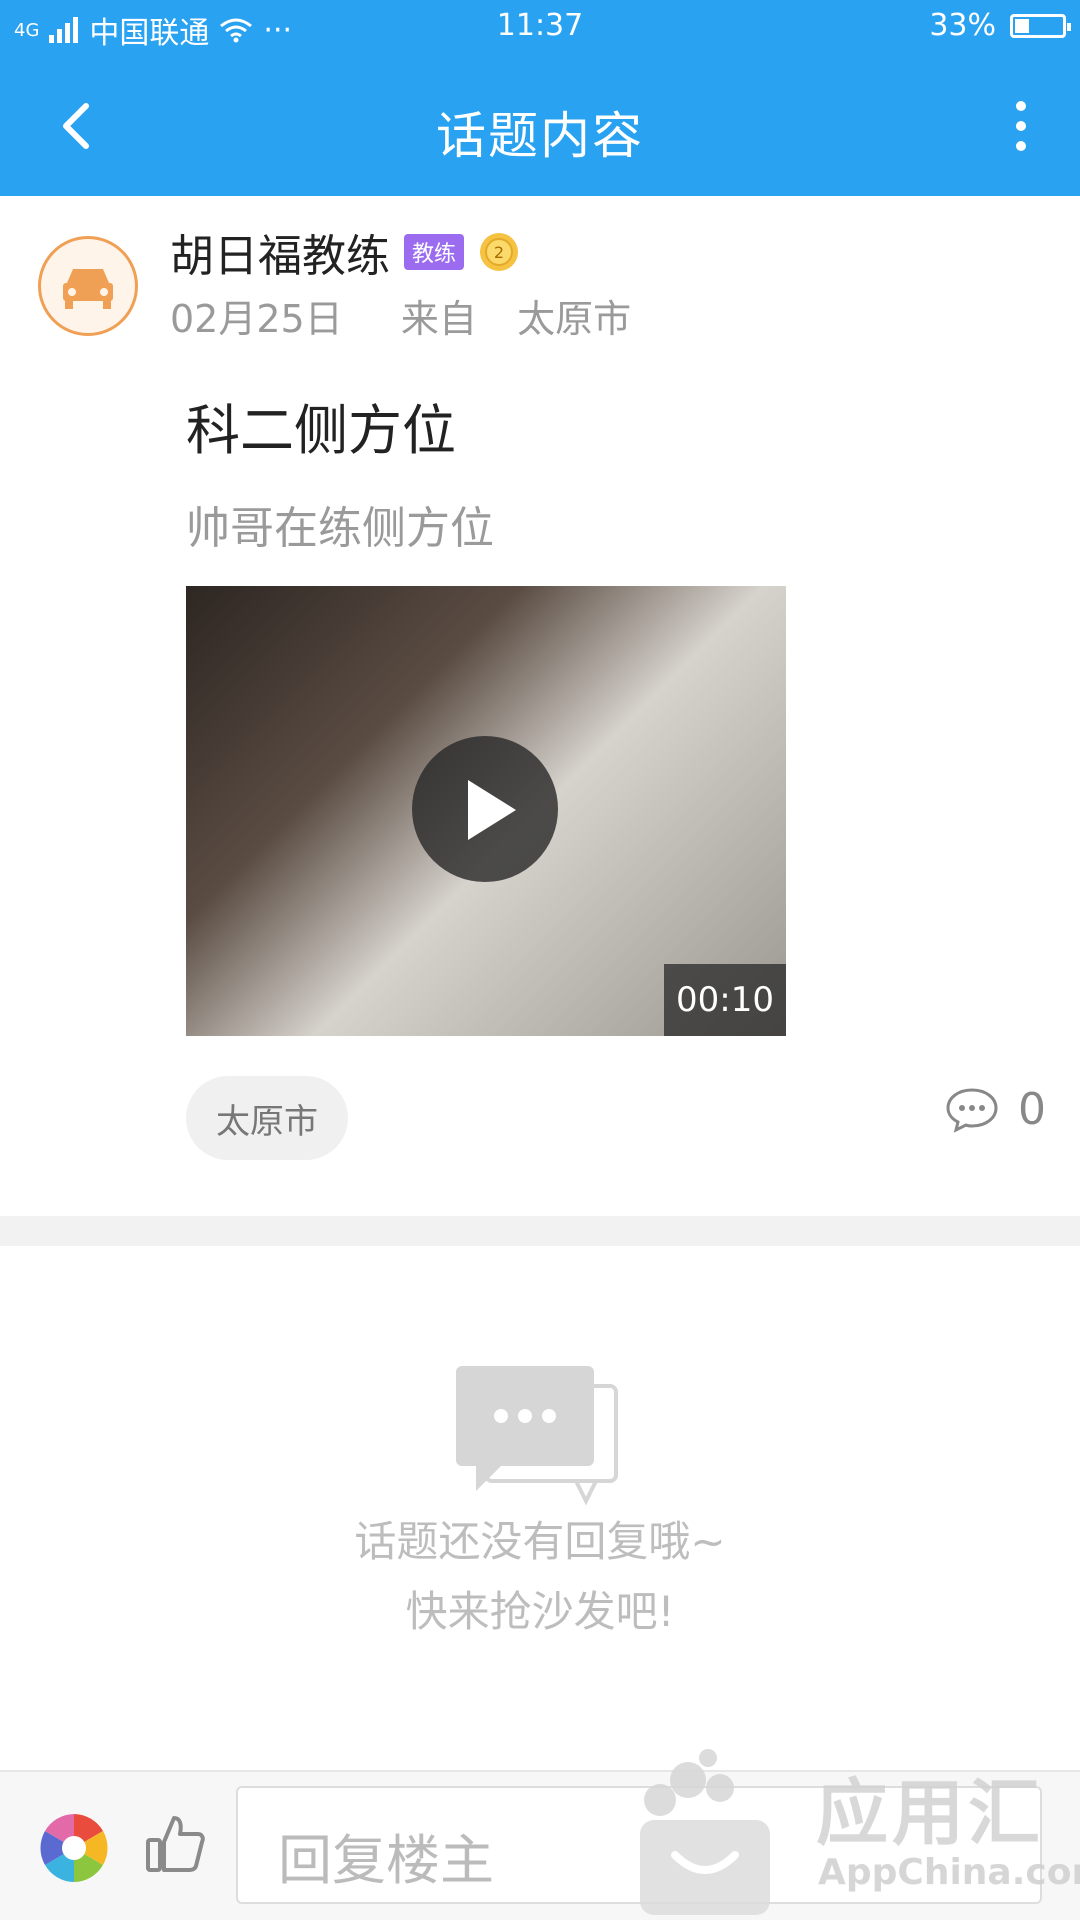 This screenshot has width=1080, height=1924. I want to click on status-time: 11:37, so click(540, 25).